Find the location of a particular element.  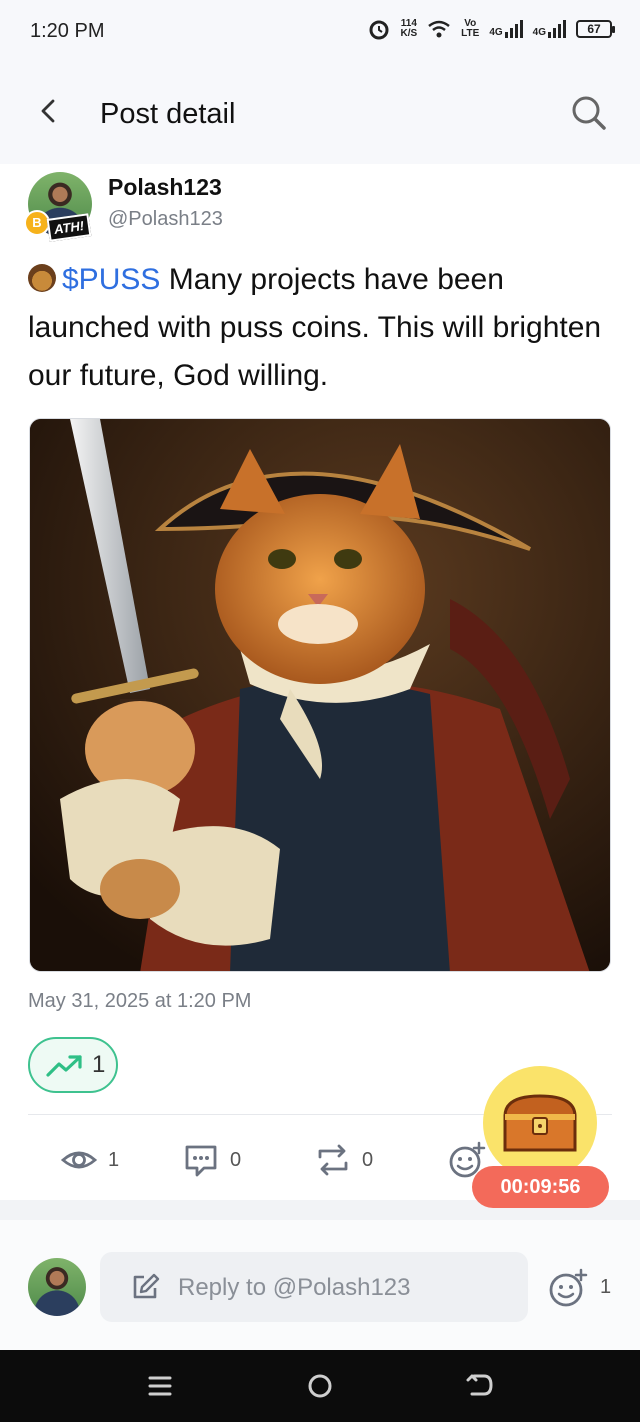

signal-2: 4G is located at coordinates (549, 29).